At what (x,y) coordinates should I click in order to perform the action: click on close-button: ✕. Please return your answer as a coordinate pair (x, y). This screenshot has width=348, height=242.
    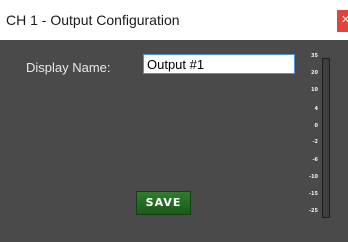
    Looking at the image, I should click on (342, 21).